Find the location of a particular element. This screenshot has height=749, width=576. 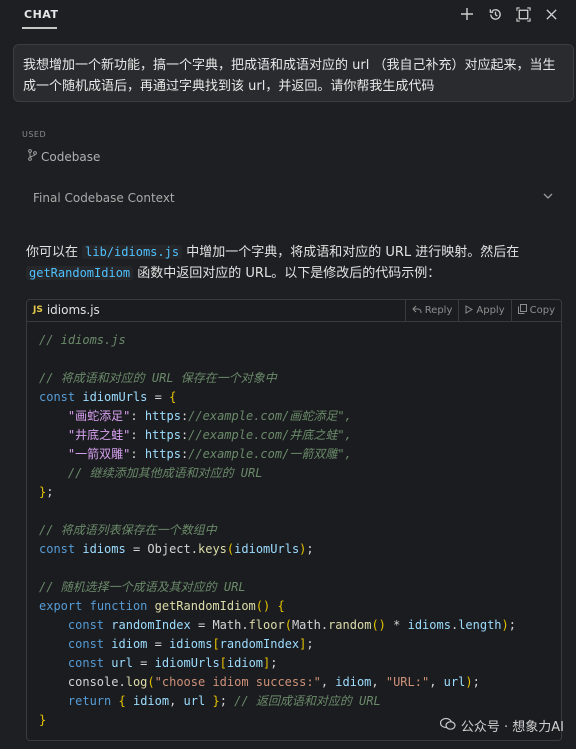

code-line: export function getRandomIdiom() { is located at coordinates (162, 606).